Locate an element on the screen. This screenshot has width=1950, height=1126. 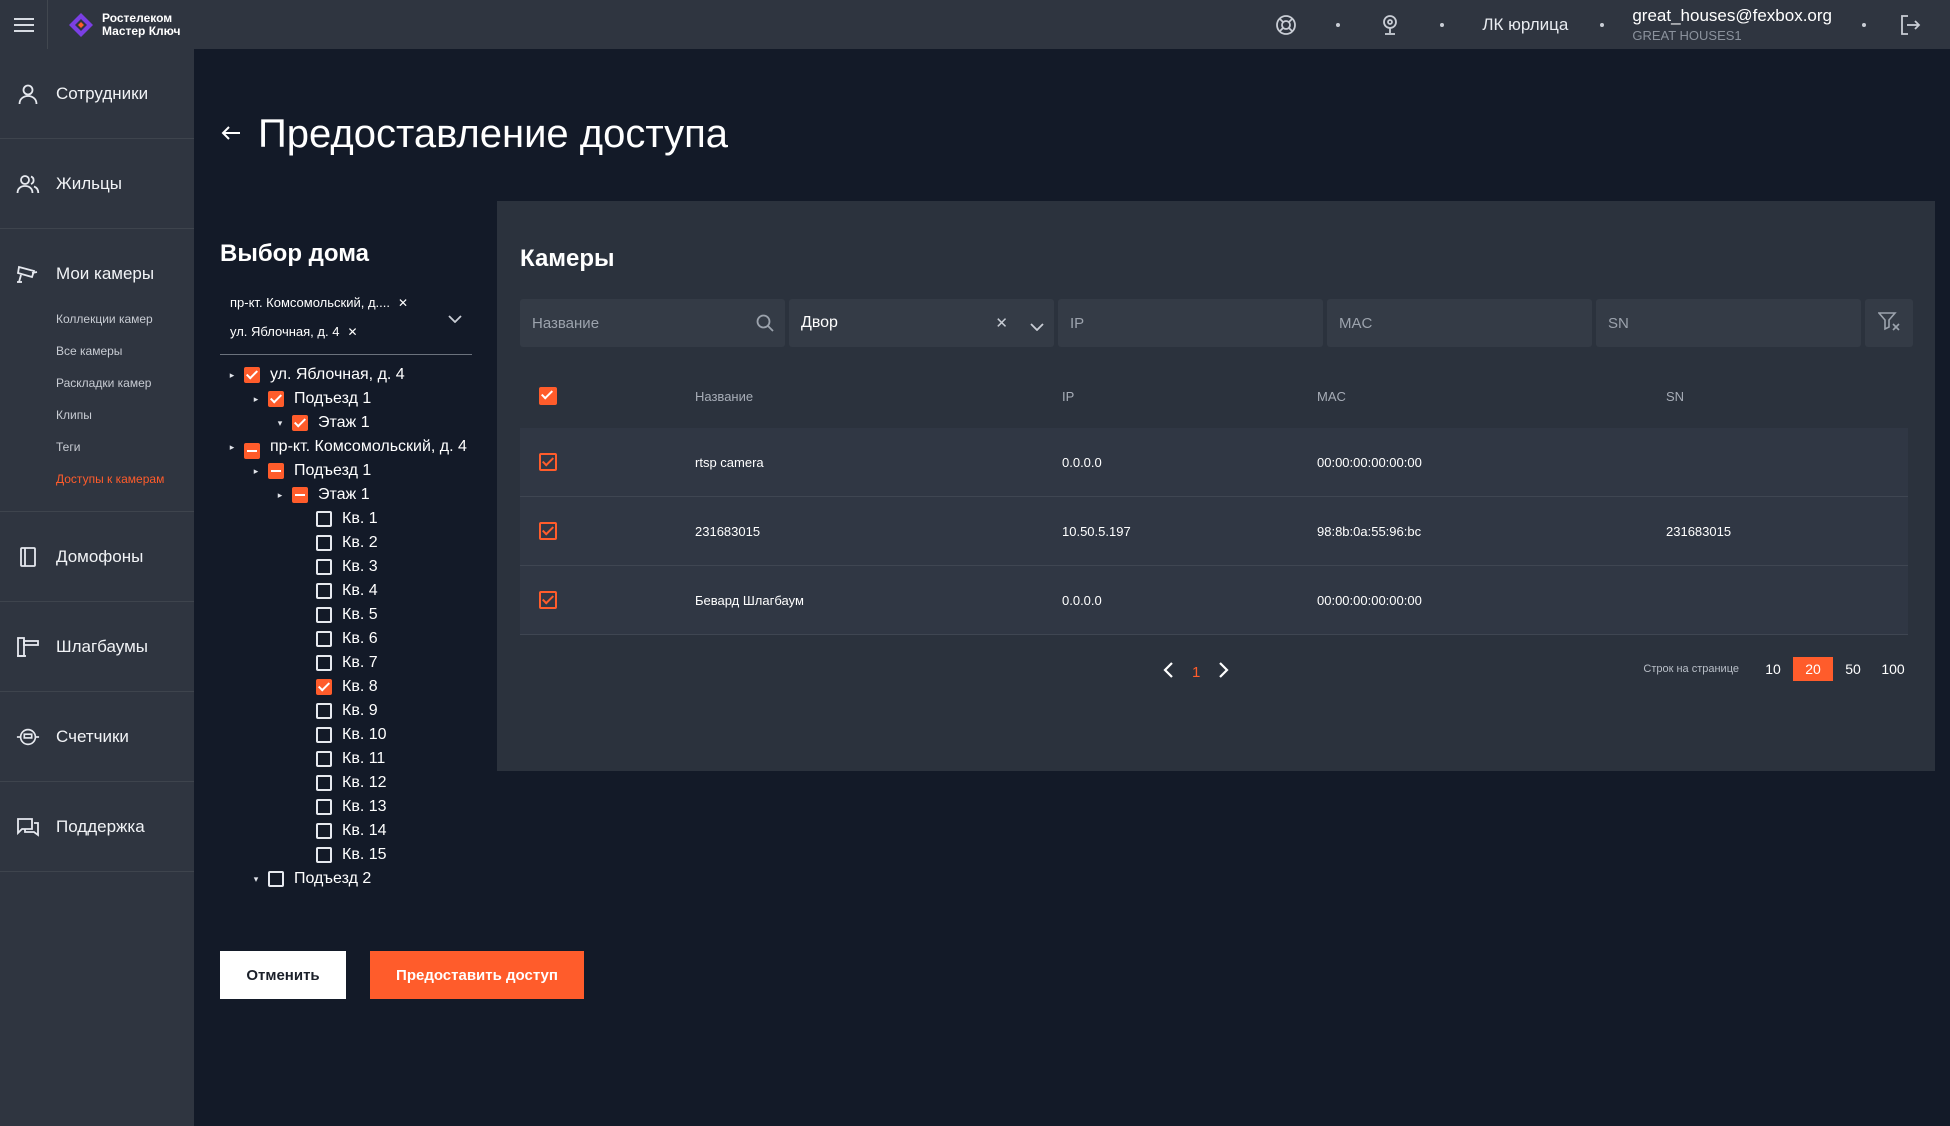
sidebar-subitem-tags: Теги is located at coordinates (97, 447).